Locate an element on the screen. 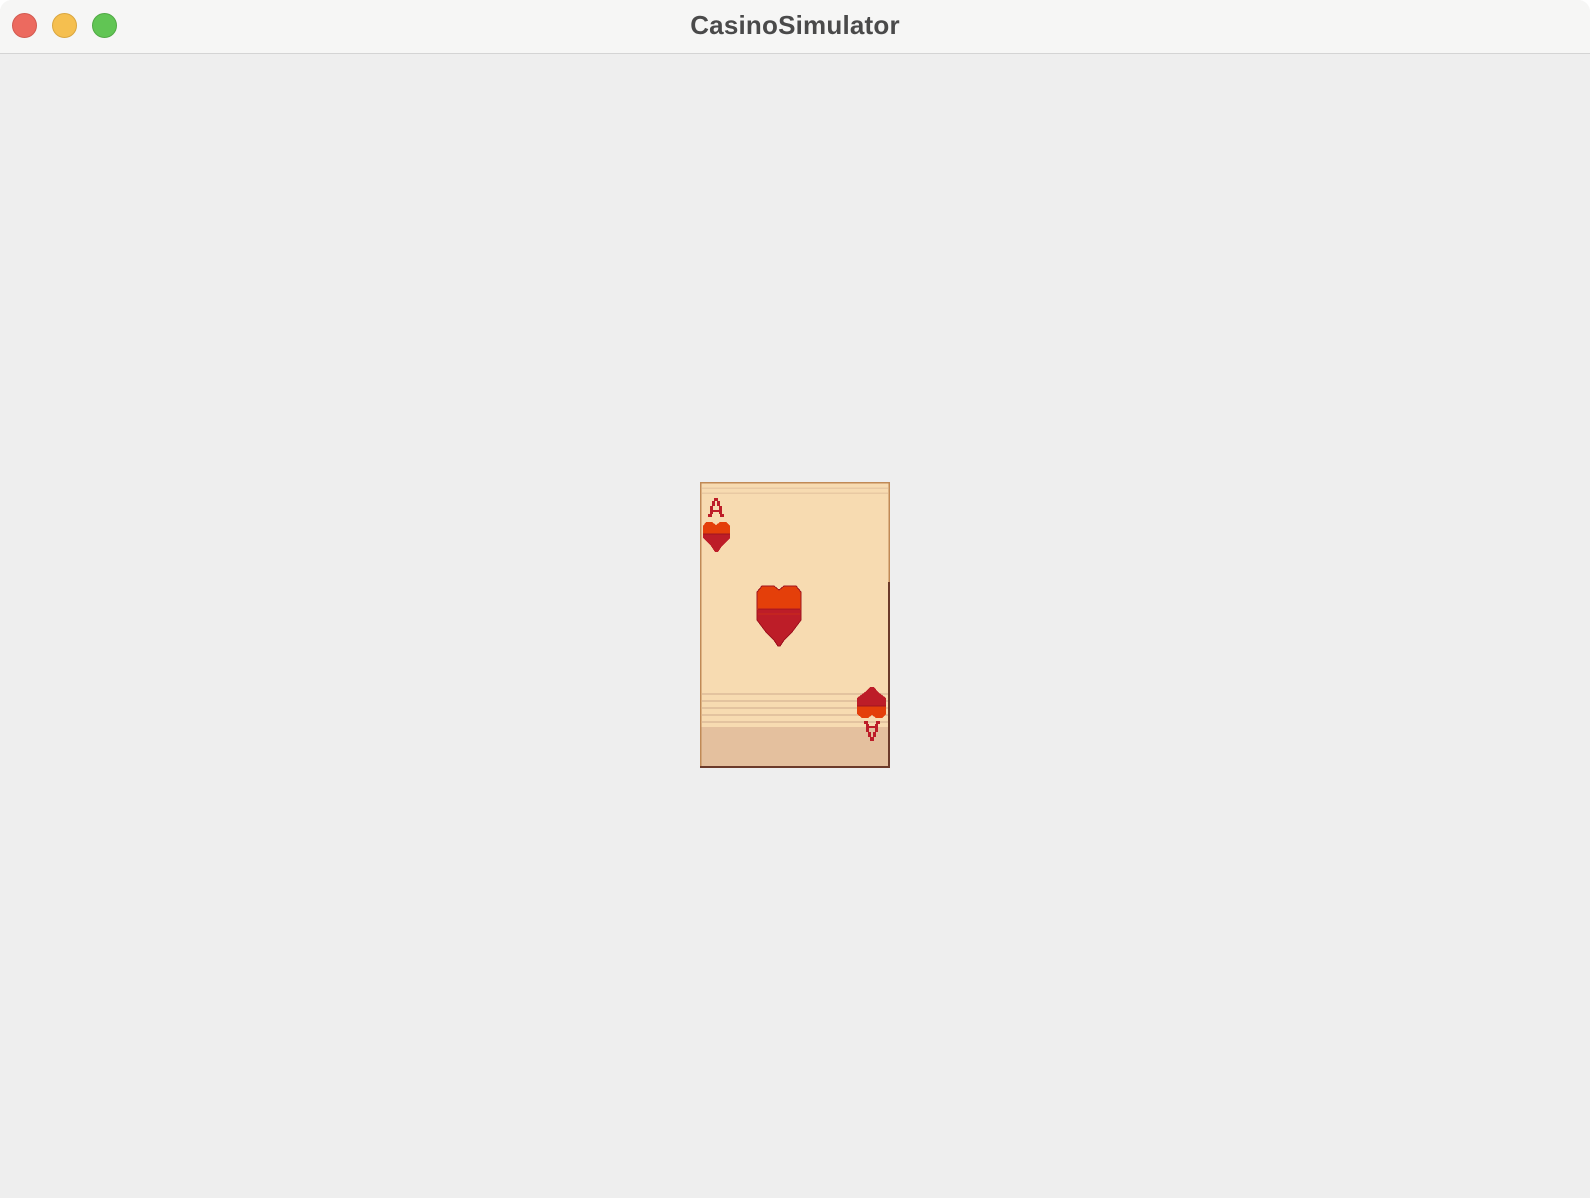 The image size is (1590, 1198). playing-card-ace-of-hearts is located at coordinates (795, 625).